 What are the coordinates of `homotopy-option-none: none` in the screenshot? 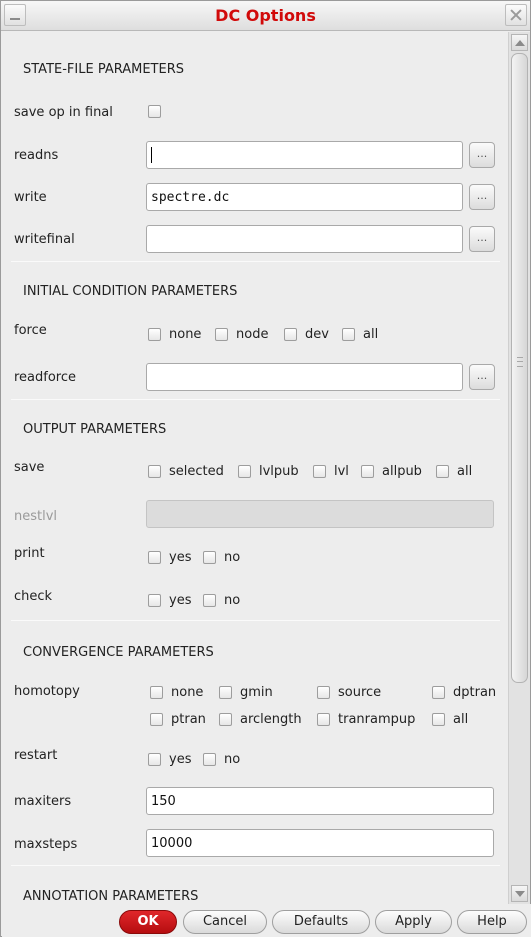 It's located at (176, 692).